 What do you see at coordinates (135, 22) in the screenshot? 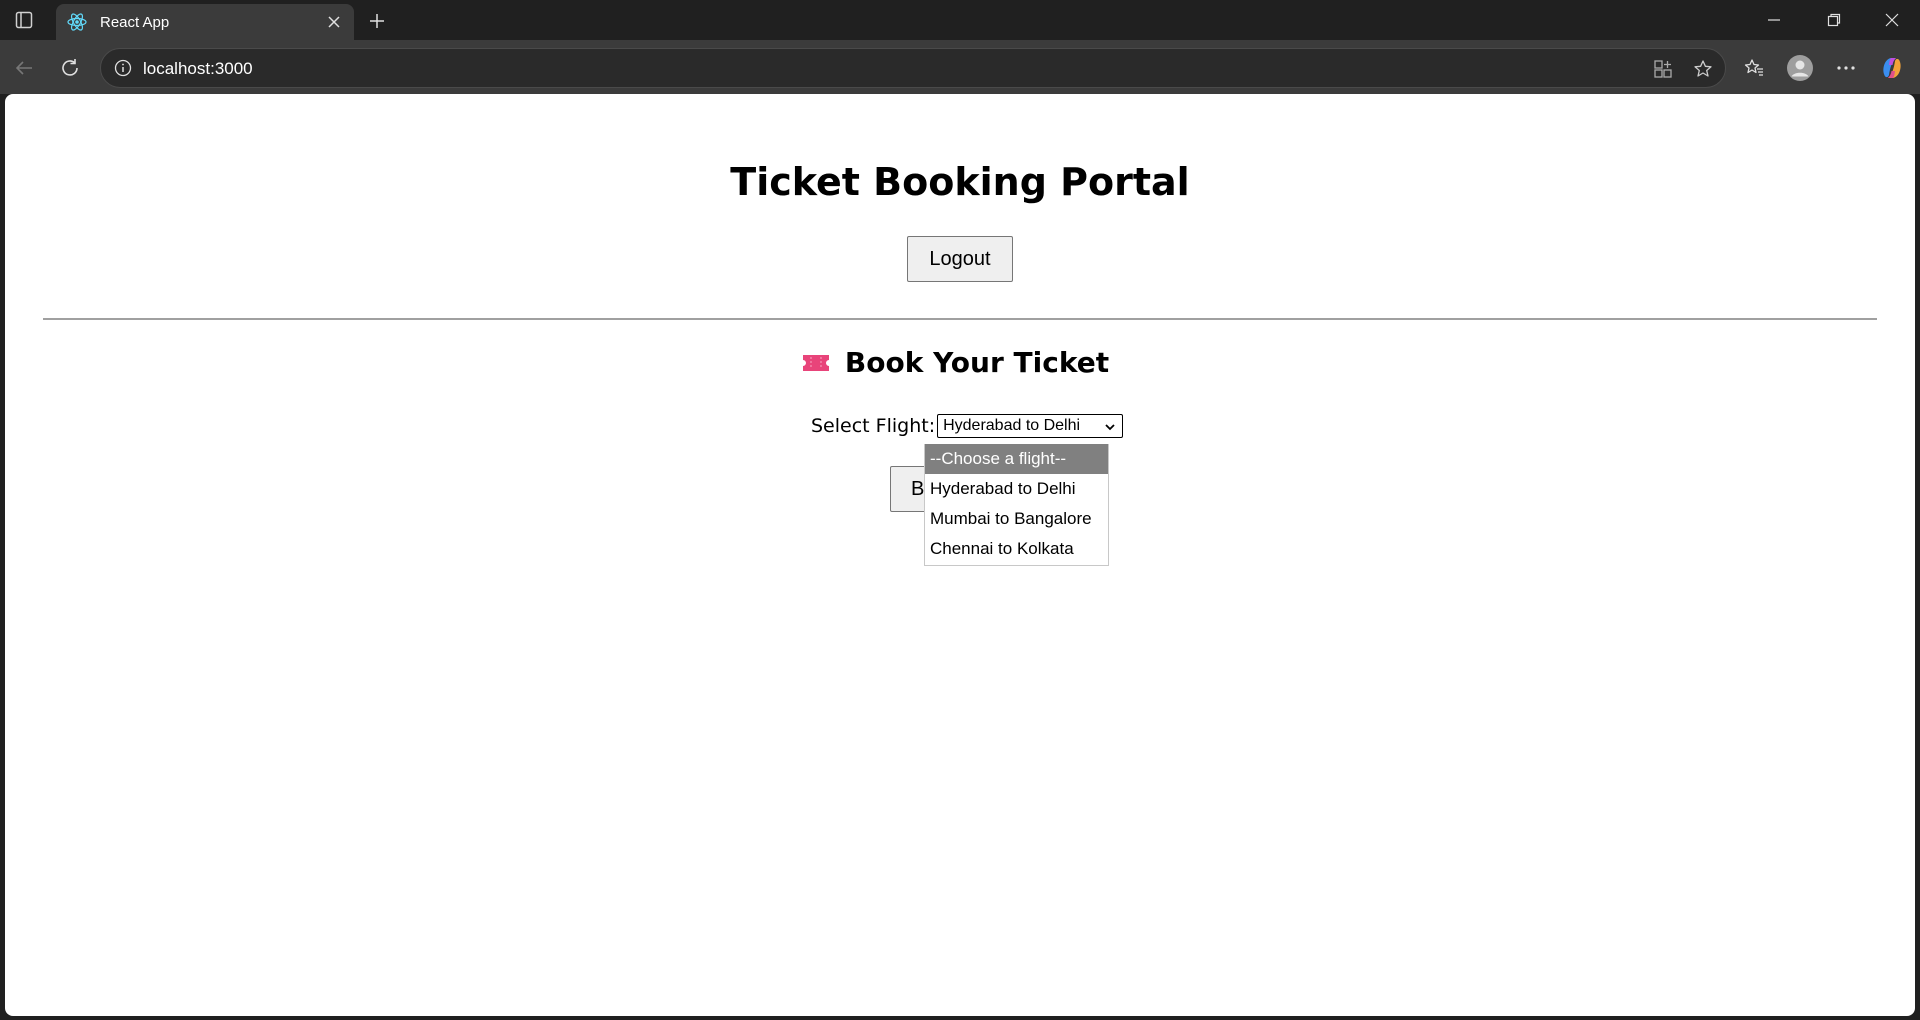
I see `tab-title: React App` at bounding box center [135, 22].